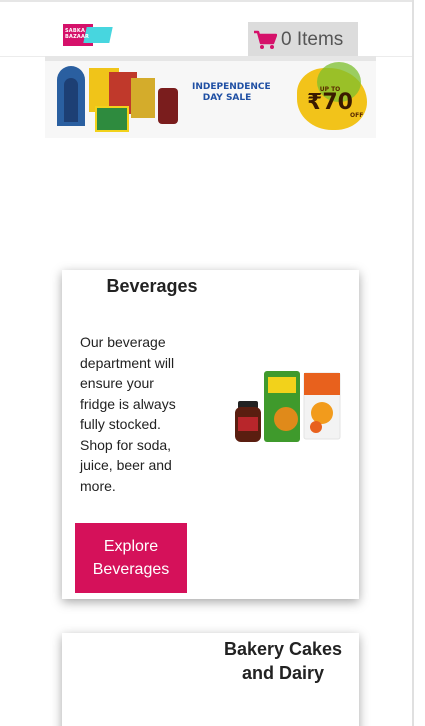  Describe the element at coordinates (265, 39) in the screenshot. I see `shopping-cart-icon` at that location.